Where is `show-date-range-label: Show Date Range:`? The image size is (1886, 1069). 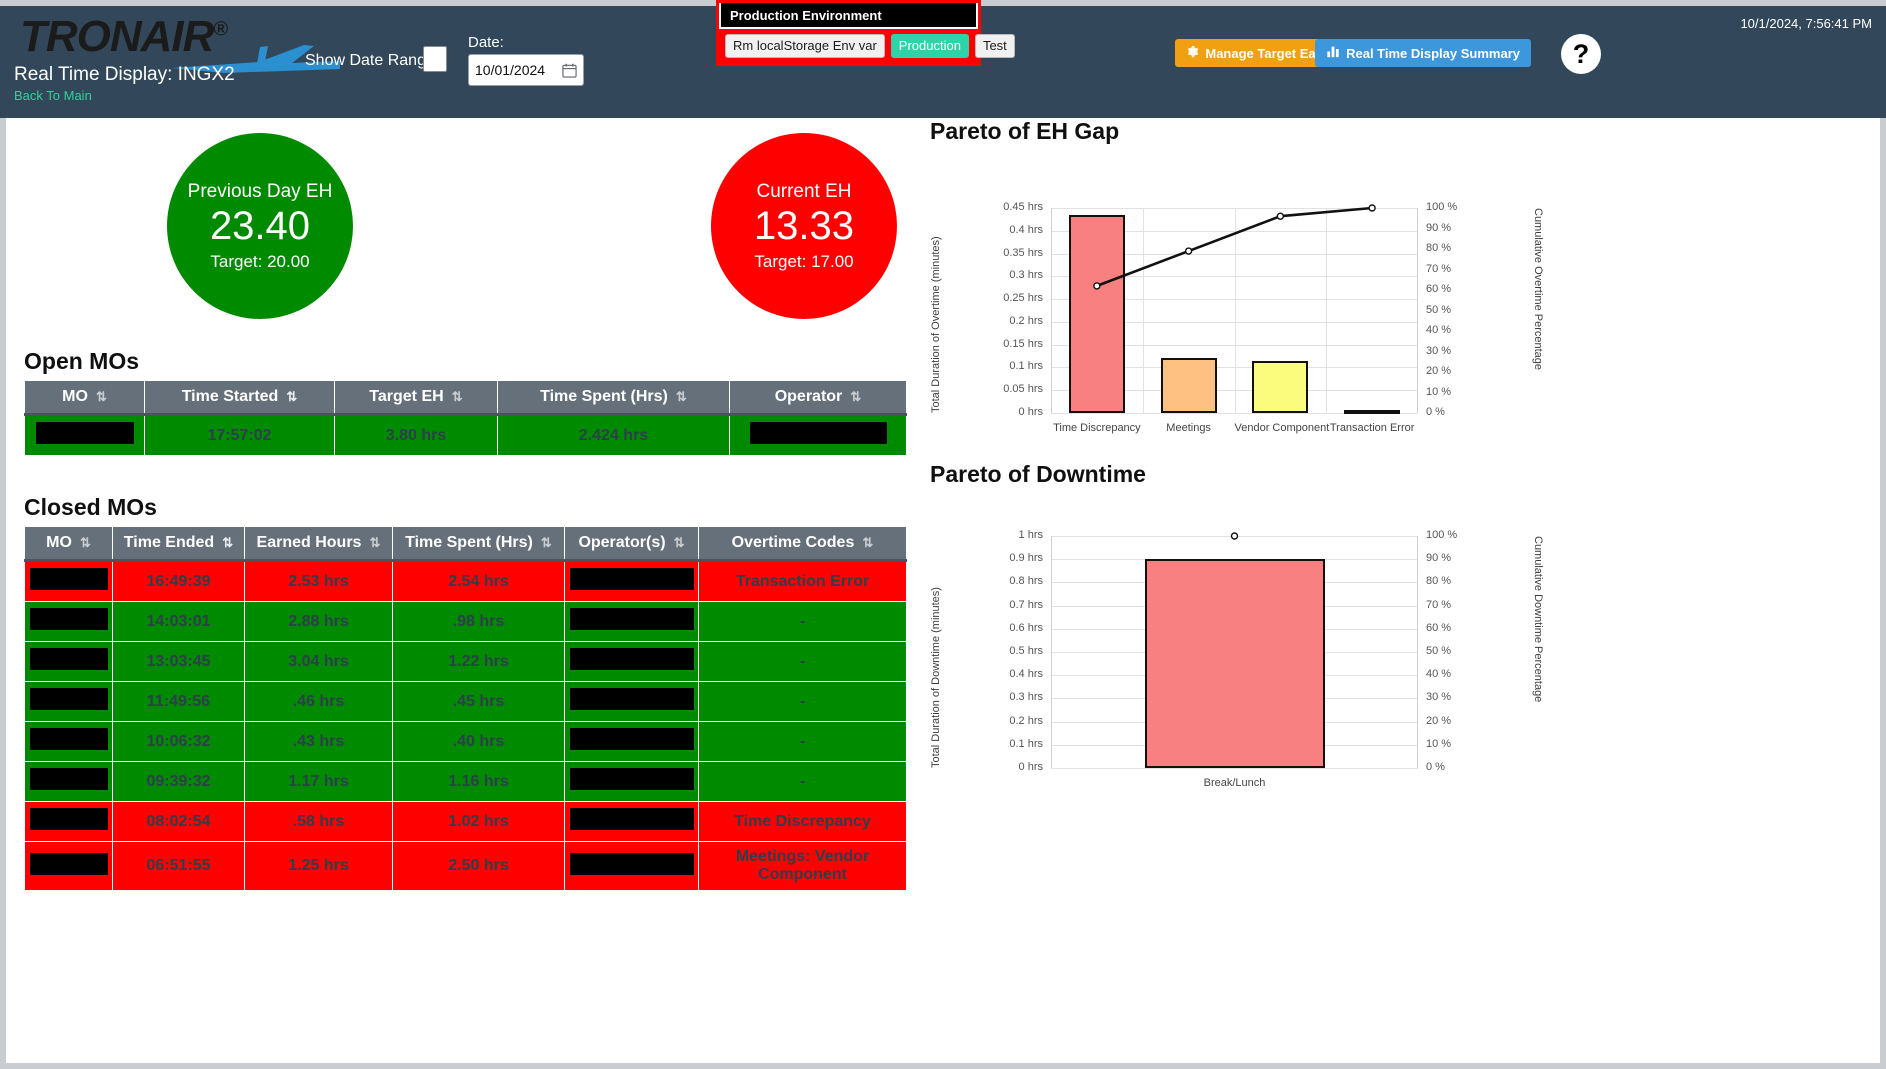
show-date-range-label: Show Date Range: is located at coordinates (372, 60).